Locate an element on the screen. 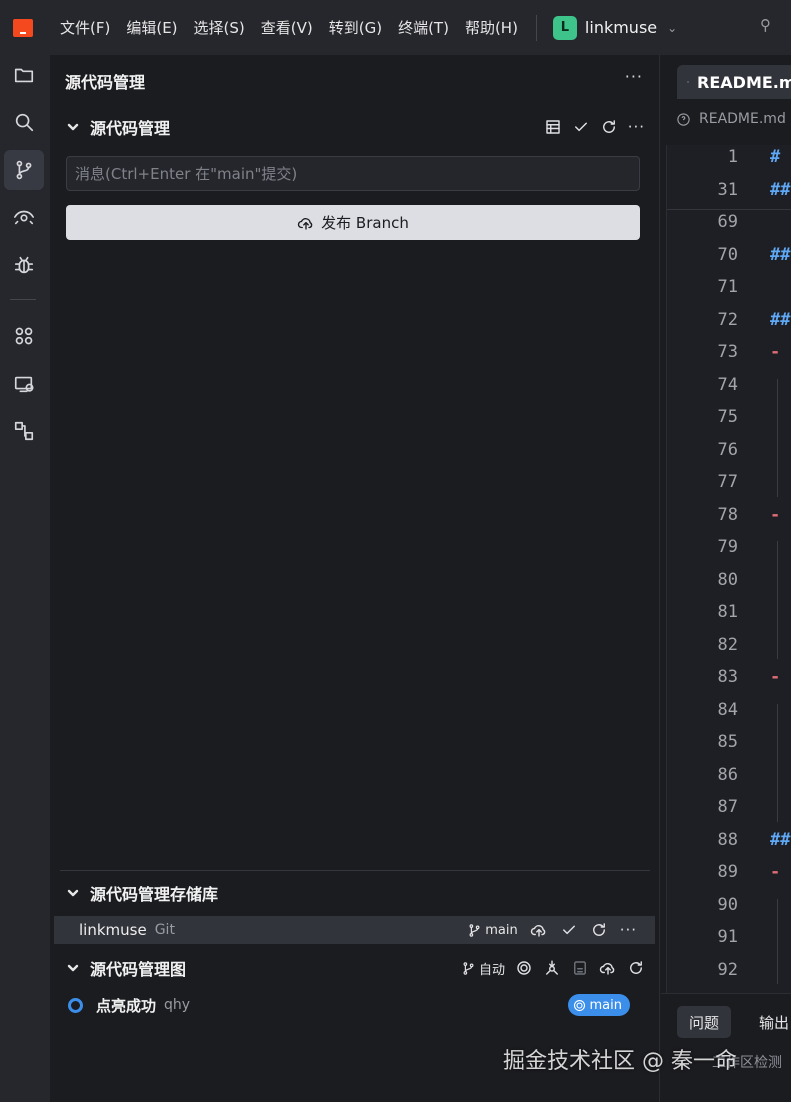  code-line: 79 is located at coordinates (729, 553).